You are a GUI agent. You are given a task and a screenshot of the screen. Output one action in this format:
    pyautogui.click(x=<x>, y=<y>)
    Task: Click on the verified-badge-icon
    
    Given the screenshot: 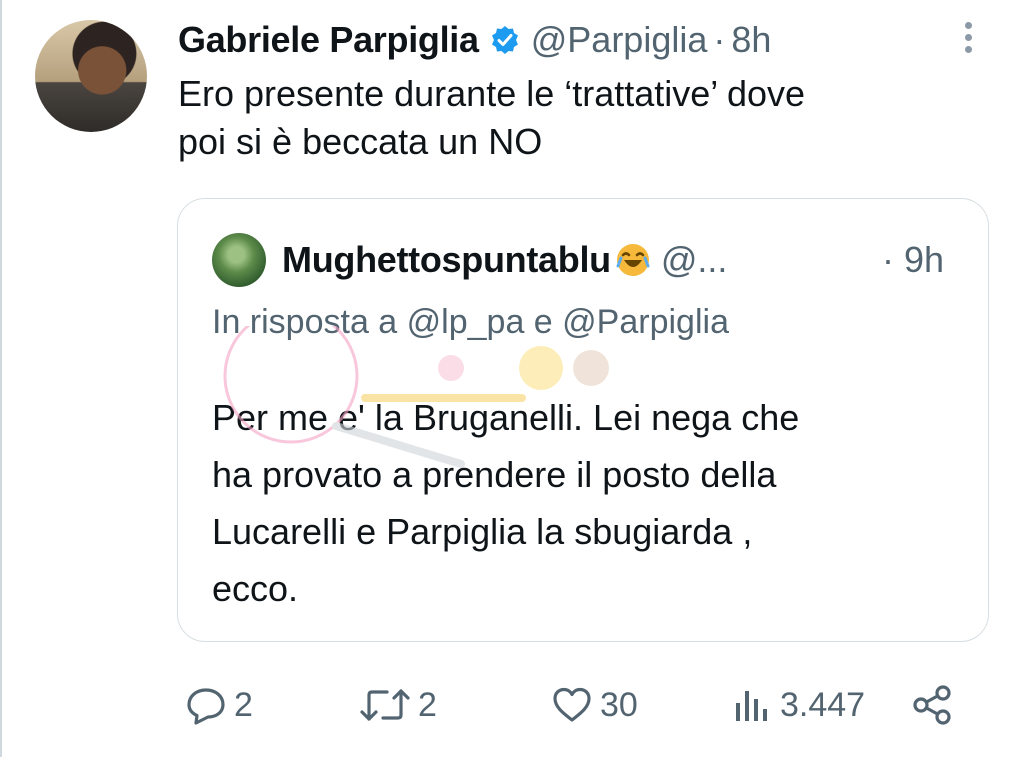 What is the action you would take?
    pyautogui.click(x=505, y=40)
    